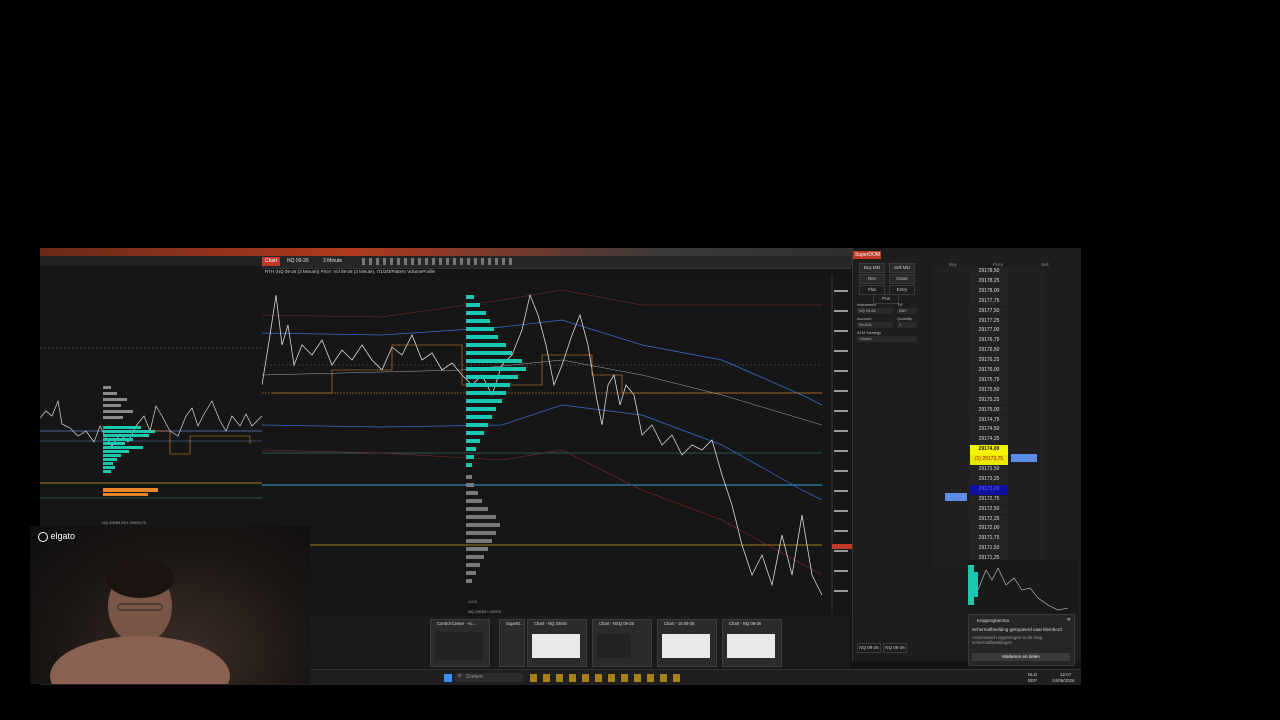 This screenshot has width=1280, height=720. Describe the element at coordinates (1069, 620) in the screenshot. I see `toast-close-icon: ✕` at that location.